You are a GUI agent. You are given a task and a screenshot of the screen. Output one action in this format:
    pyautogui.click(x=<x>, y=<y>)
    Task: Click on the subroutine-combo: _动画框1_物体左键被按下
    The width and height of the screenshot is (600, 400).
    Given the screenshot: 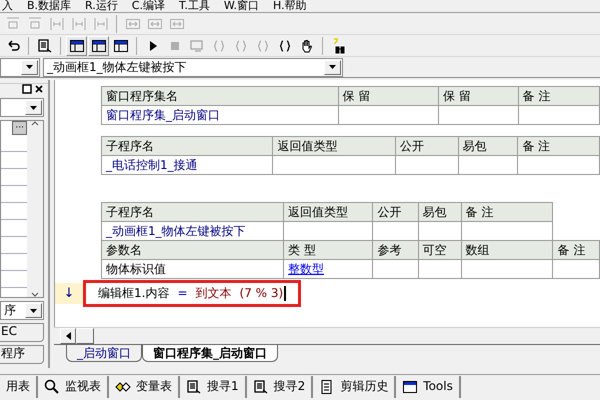 What is the action you would take?
    pyautogui.click(x=193, y=67)
    